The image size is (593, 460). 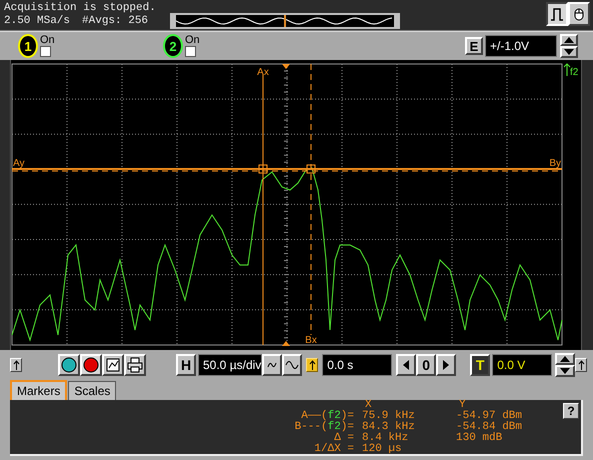 I want to click on range-field: +/-1.0V, so click(x=521, y=46).